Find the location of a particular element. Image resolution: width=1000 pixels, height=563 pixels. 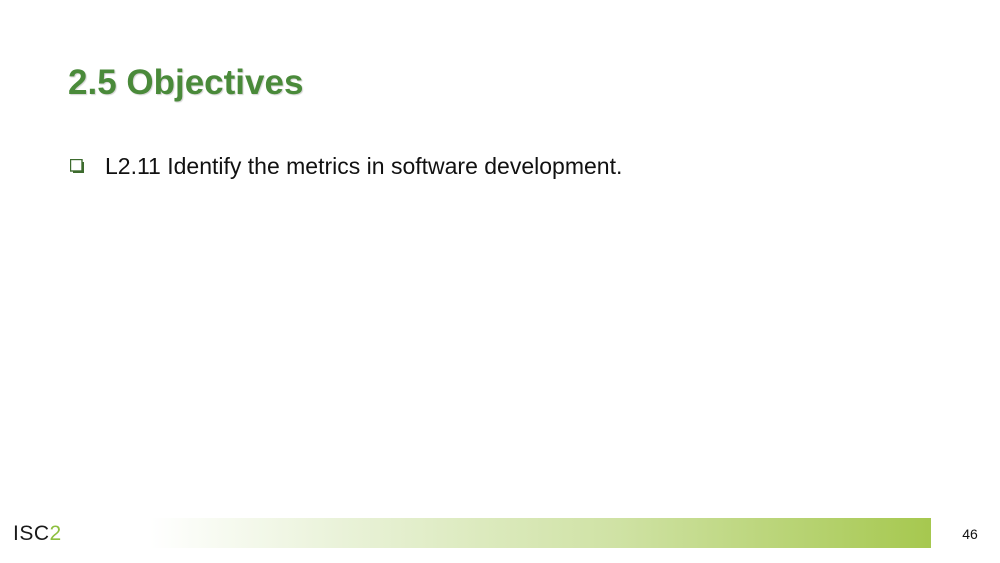

logo-text: ISC is located at coordinates (31, 533).